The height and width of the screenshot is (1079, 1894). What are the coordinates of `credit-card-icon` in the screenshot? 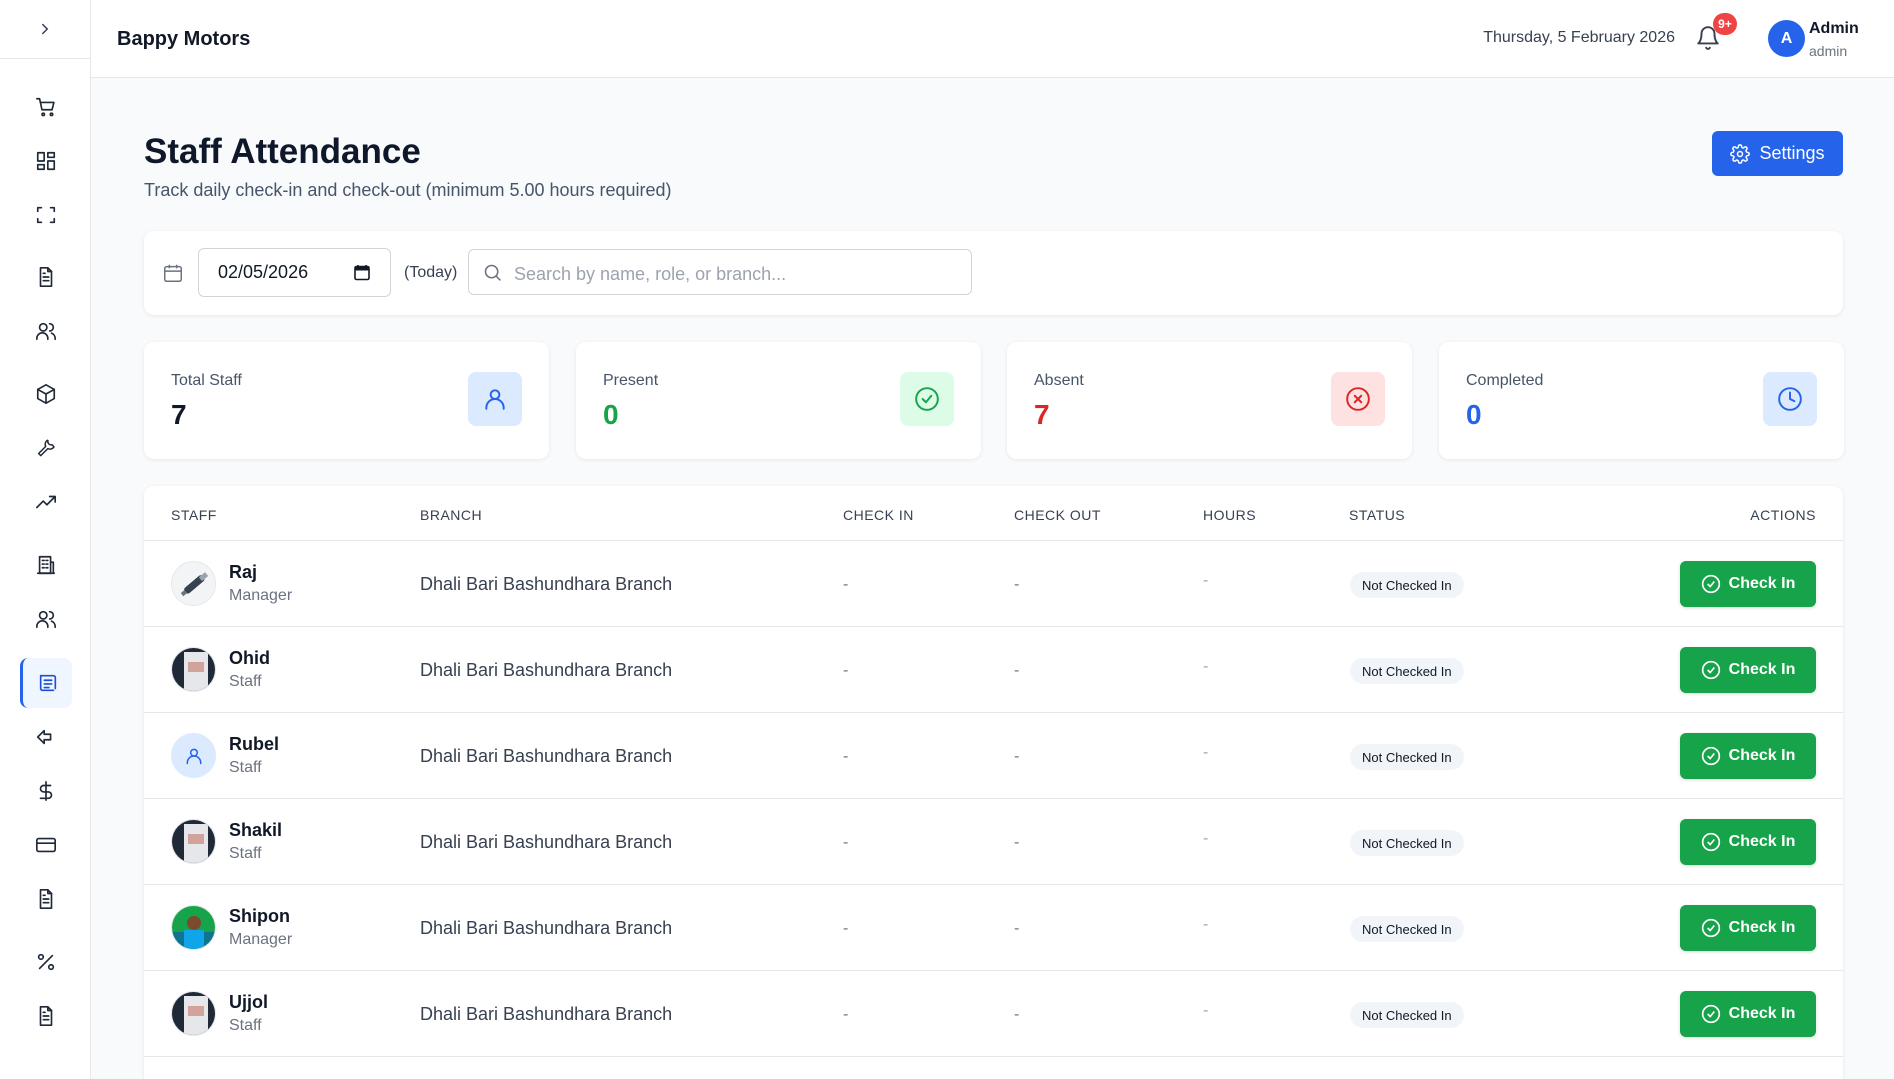 It's located at (46, 845).